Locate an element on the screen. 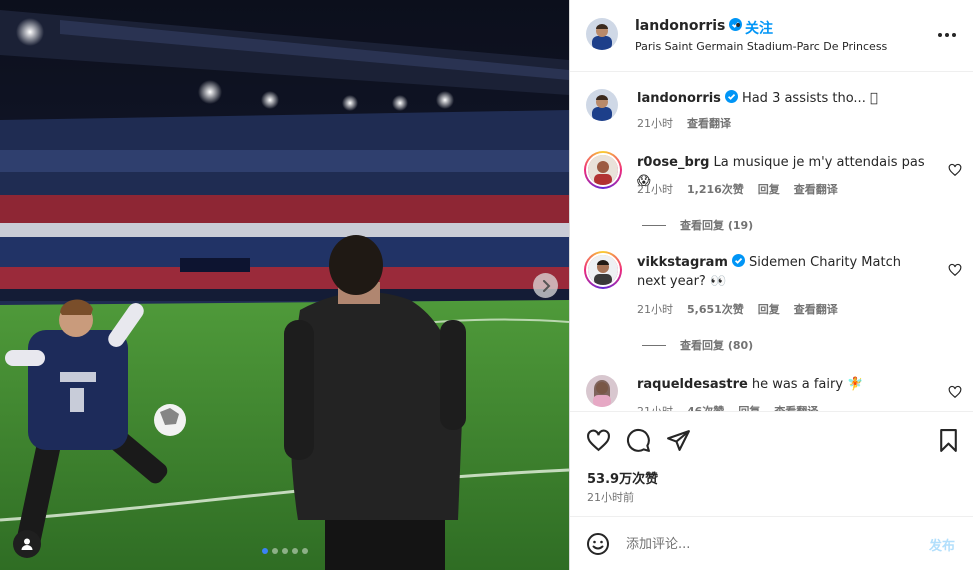 Image resolution: width=973 pixels, height=570 pixels. comment-meta: 21小时 1,216次赞 回复 查看翻译 is located at coordinates (737, 189).